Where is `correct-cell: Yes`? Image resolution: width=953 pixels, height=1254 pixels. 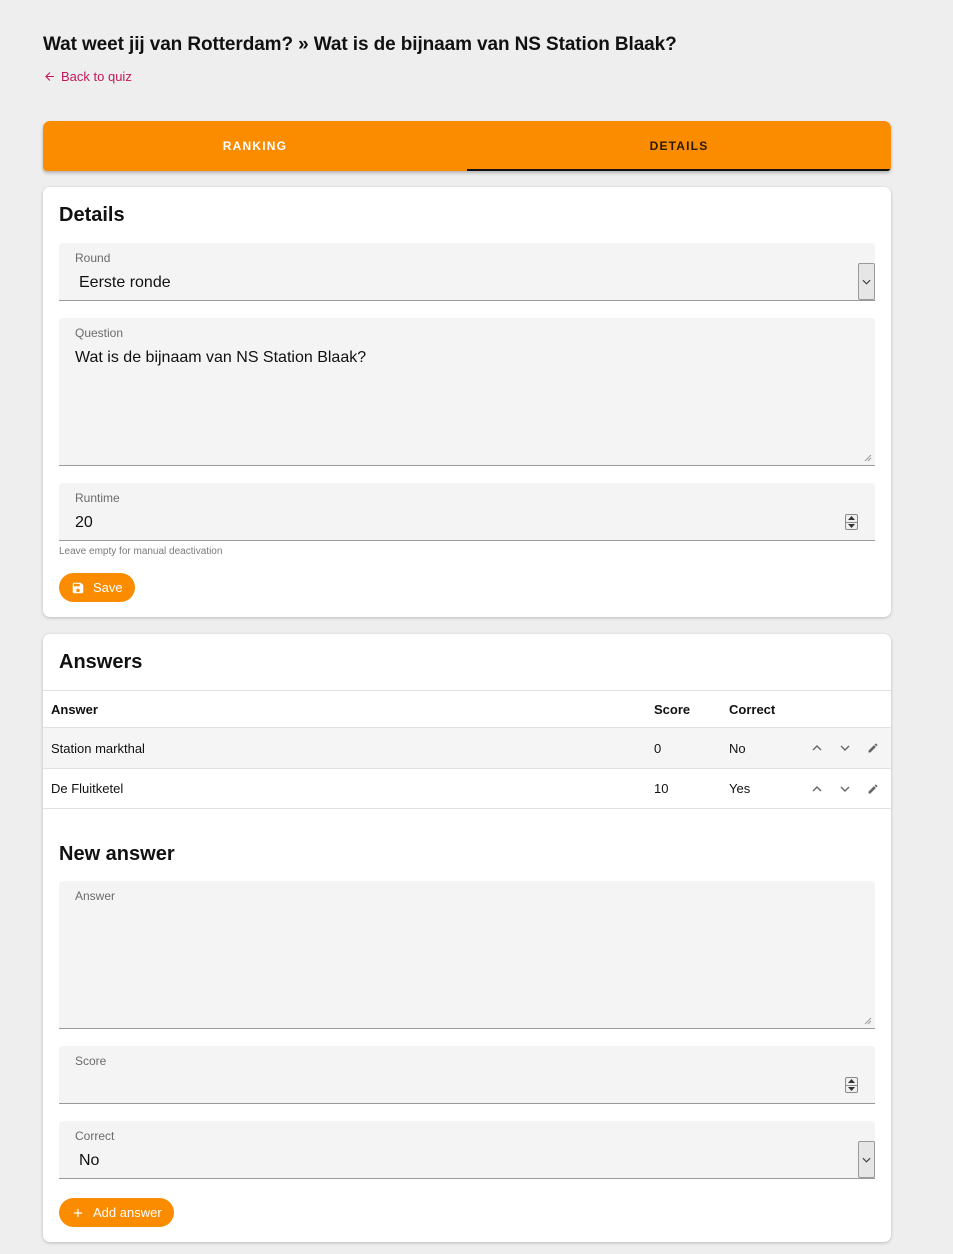 correct-cell: Yes is located at coordinates (740, 788).